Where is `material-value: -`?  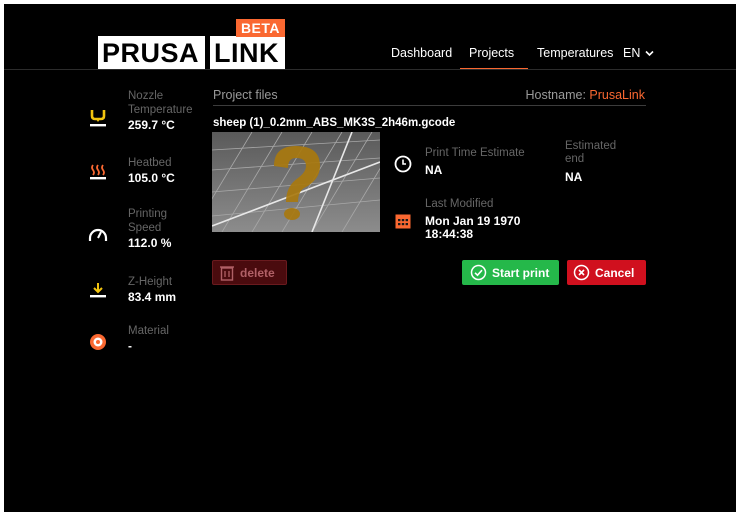
material-value: - is located at coordinates (130, 346).